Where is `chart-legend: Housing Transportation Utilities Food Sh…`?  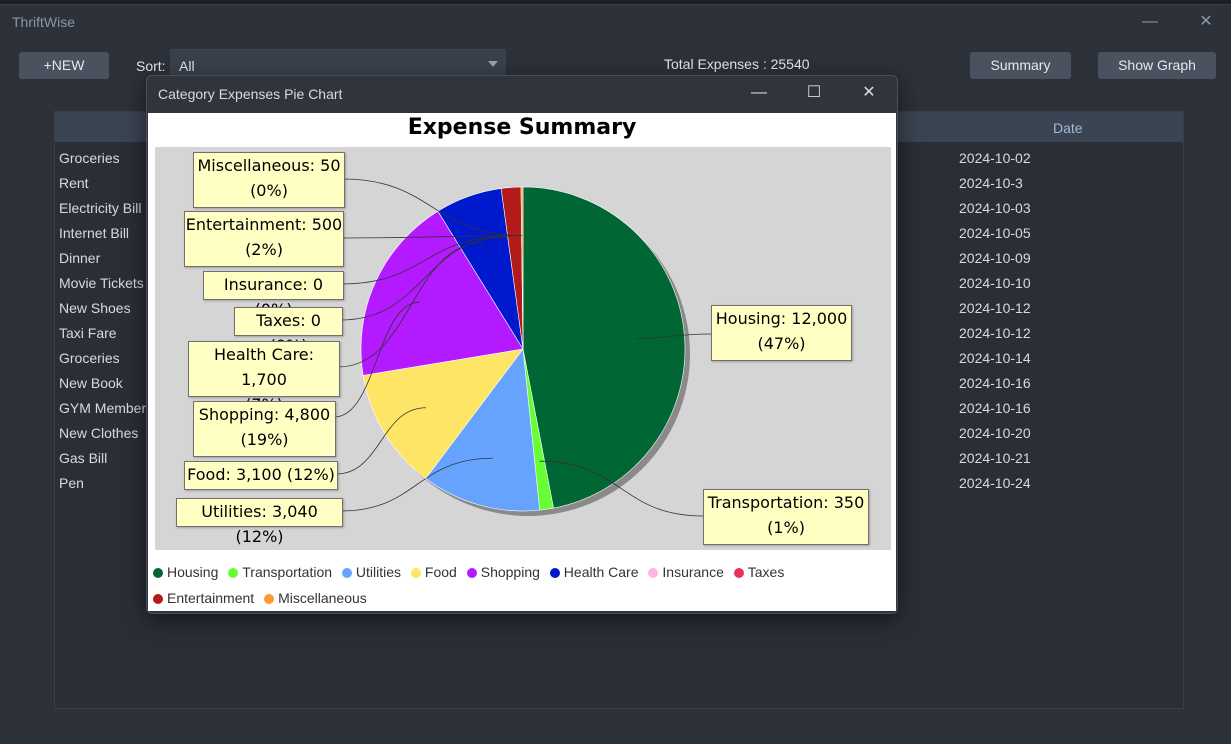 chart-legend: Housing Transportation Utilities Food Sh… is located at coordinates (523, 585).